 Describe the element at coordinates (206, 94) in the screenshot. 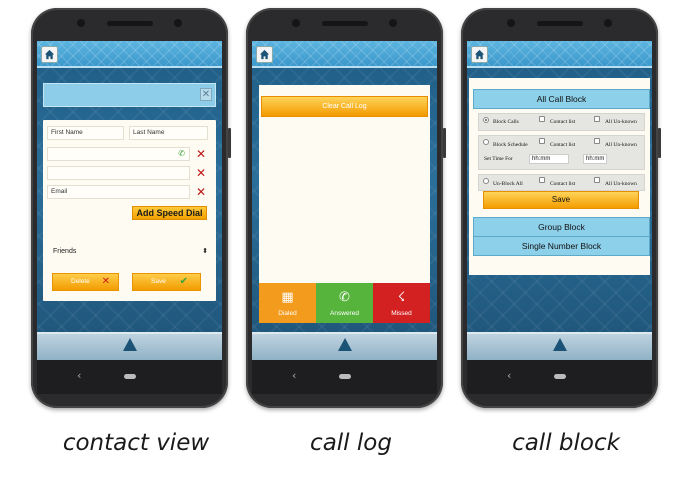

I see `close-icon: ✕` at that location.